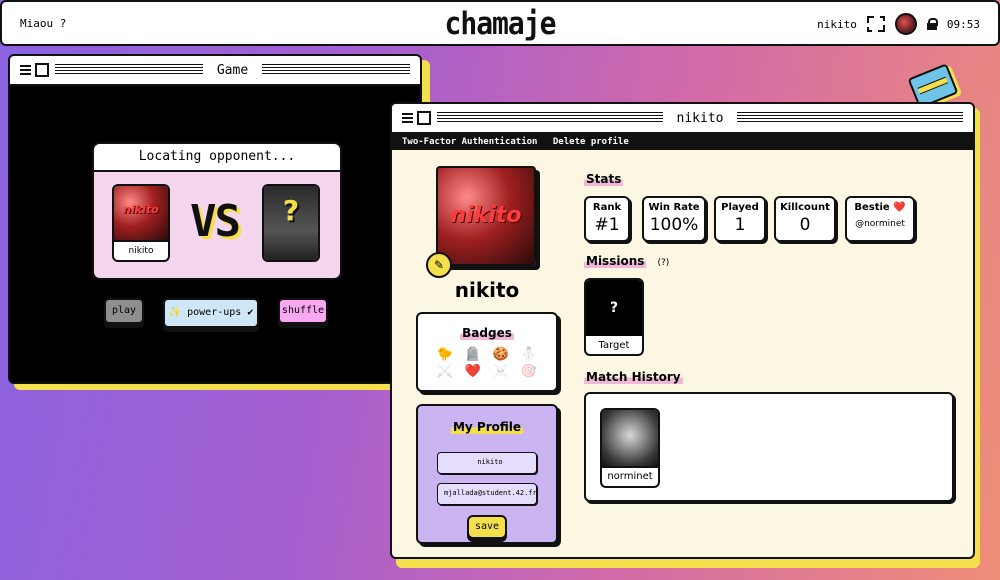  I want to click on game-window-titlebar: Game, so click(215, 71).